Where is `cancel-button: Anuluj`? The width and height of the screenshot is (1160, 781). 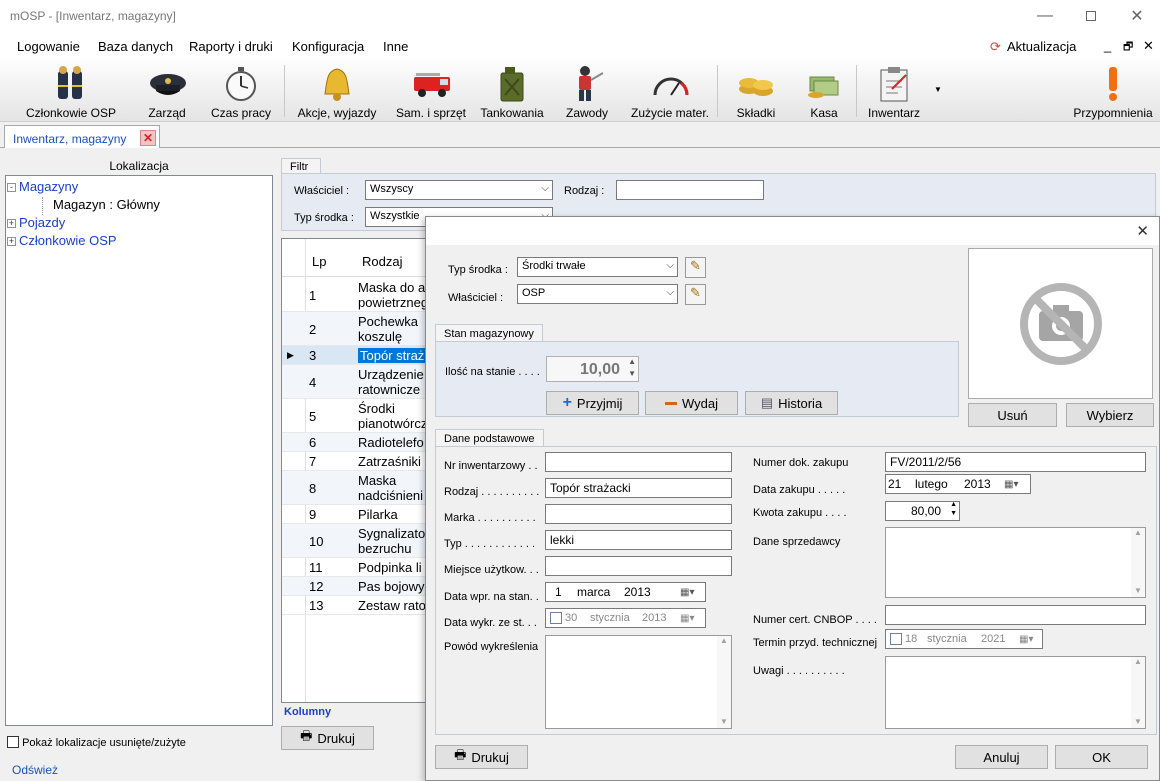
cancel-button: Anuluj is located at coordinates (1001, 757).